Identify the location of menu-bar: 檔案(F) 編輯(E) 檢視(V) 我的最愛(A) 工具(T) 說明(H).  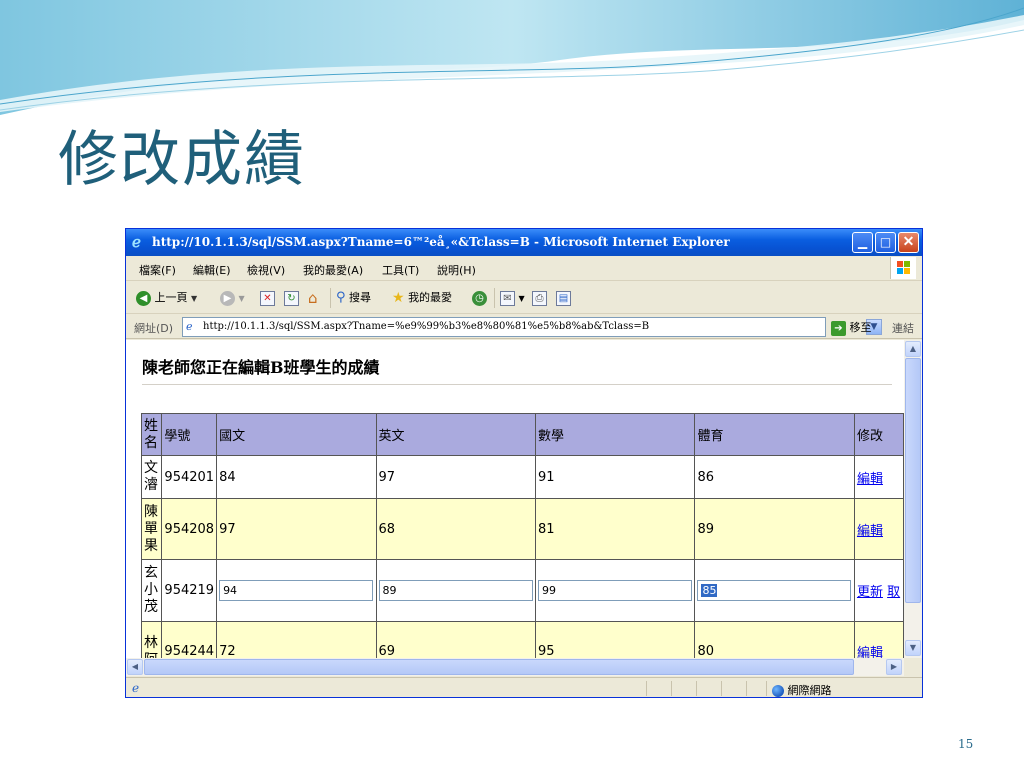
(524, 268).